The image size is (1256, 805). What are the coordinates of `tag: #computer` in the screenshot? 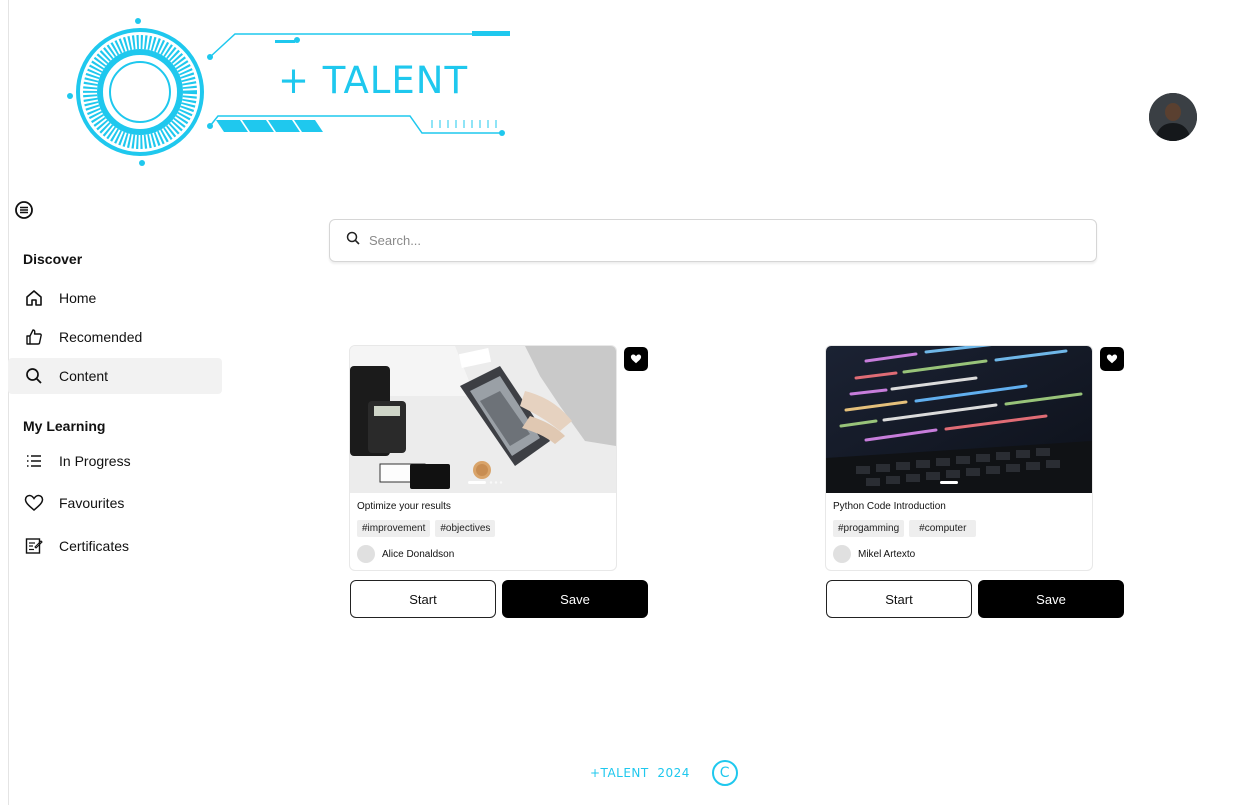 It's located at (943, 528).